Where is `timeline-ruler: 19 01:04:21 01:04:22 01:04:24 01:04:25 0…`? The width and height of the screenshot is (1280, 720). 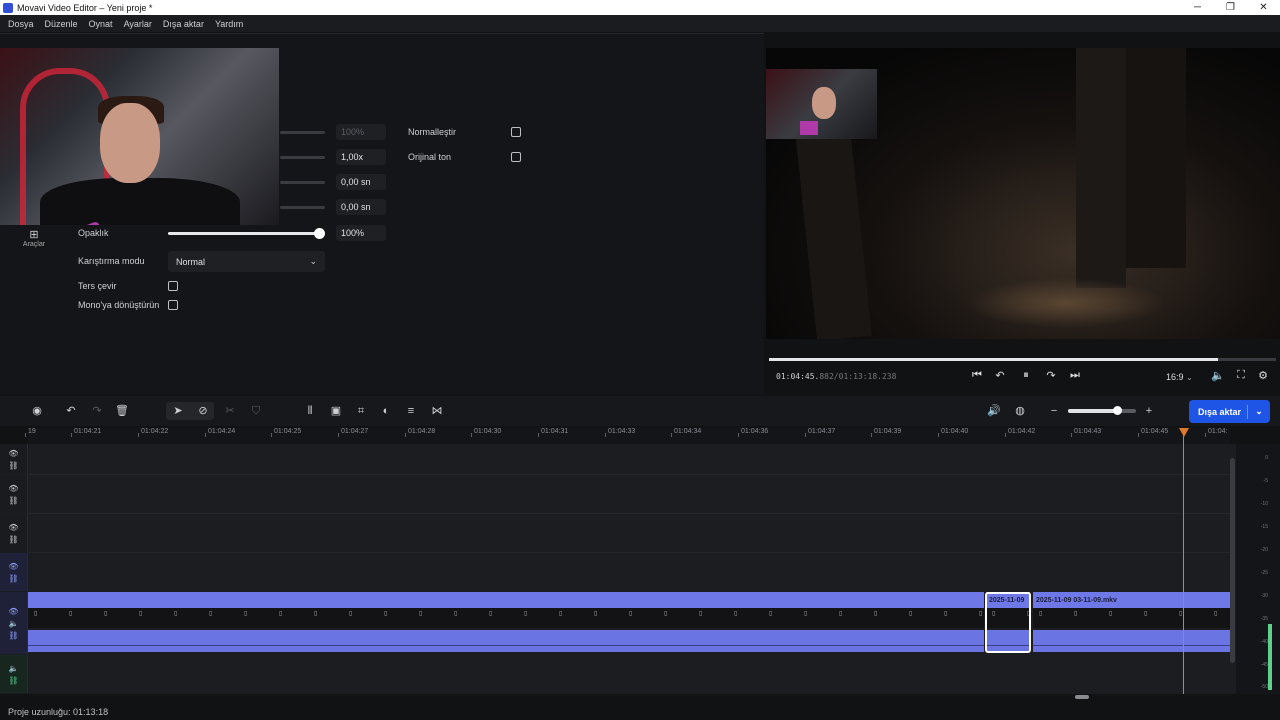
timeline-ruler: 19 01:04:21 01:04:22 01:04:24 01:04:25 0… is located at coordinates (627, 436).